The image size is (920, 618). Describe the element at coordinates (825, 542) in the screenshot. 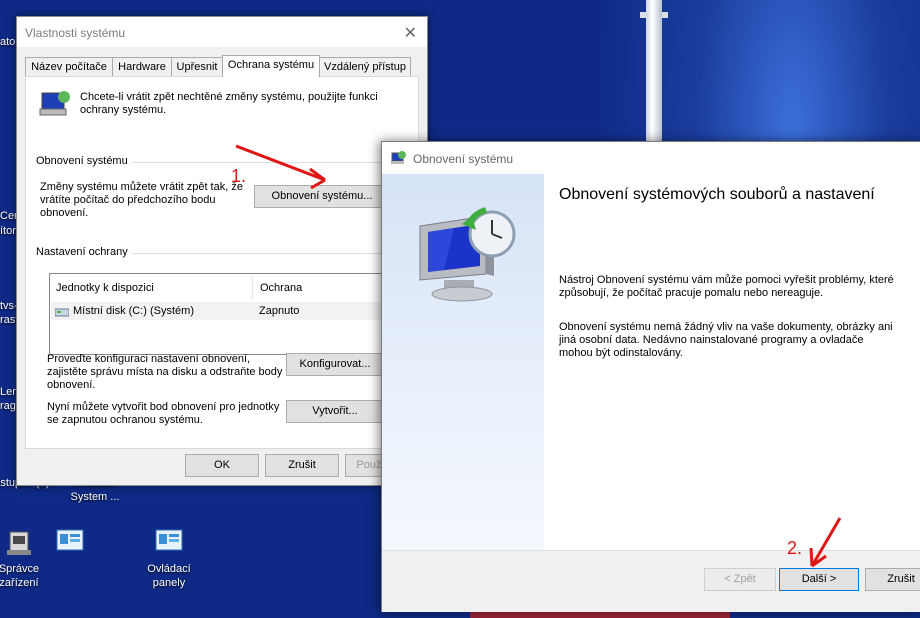

I see `arrow-2-icon` at that location.